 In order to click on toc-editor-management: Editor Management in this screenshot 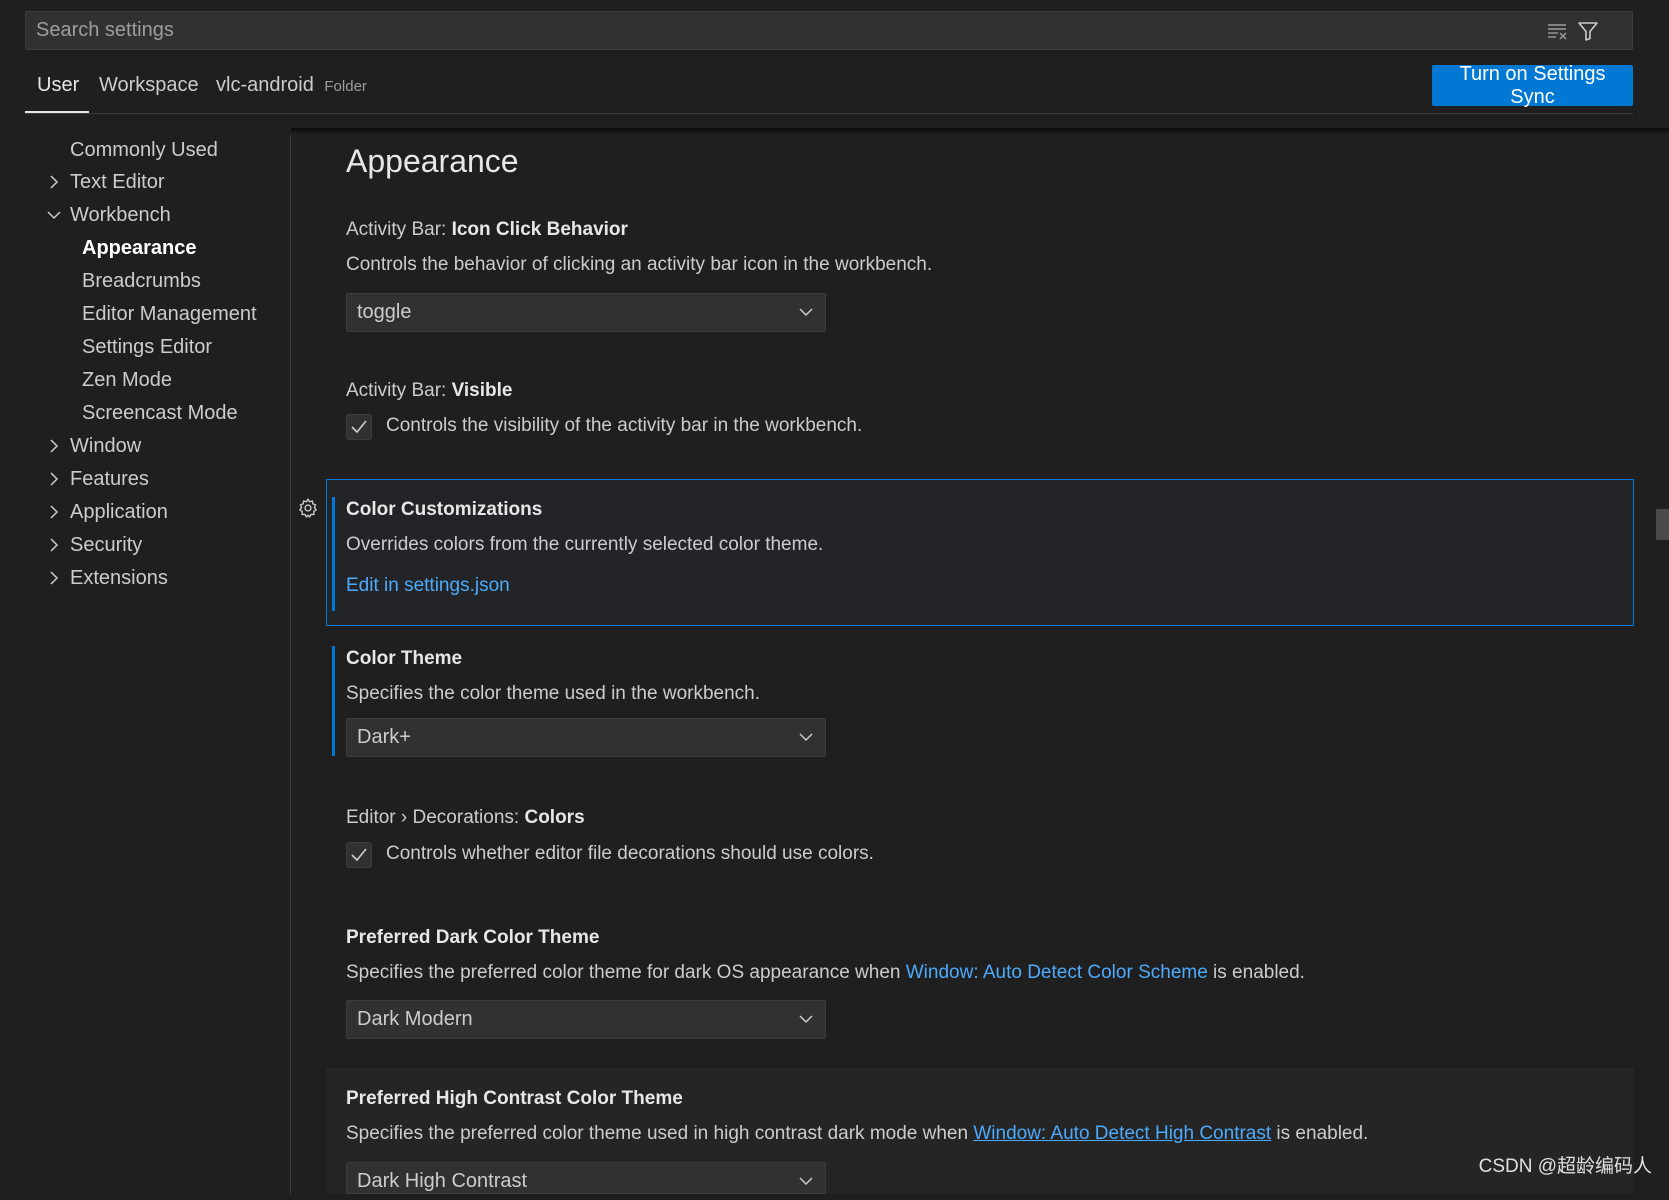, I will do `click(169, 314)`.